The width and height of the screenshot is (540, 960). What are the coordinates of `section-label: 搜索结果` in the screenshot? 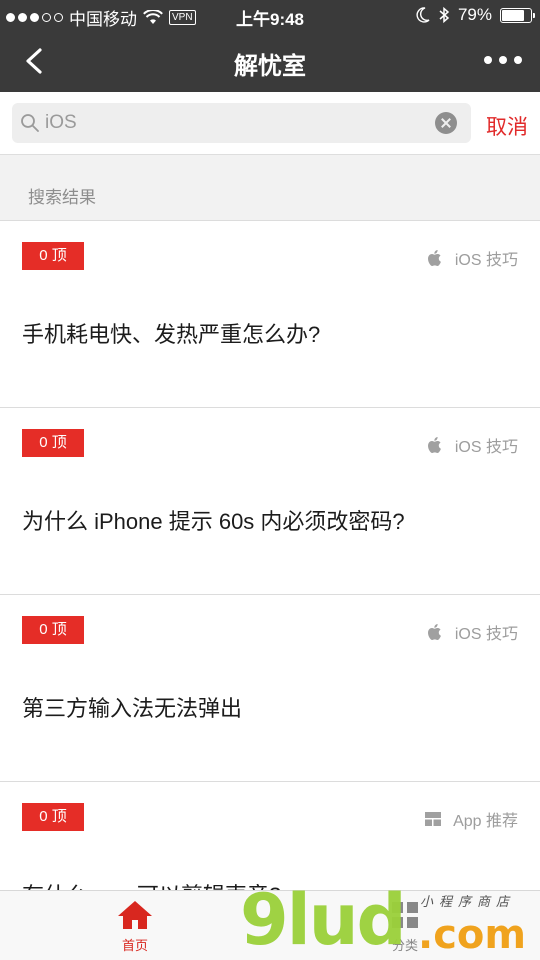 It's located at (62, 197).